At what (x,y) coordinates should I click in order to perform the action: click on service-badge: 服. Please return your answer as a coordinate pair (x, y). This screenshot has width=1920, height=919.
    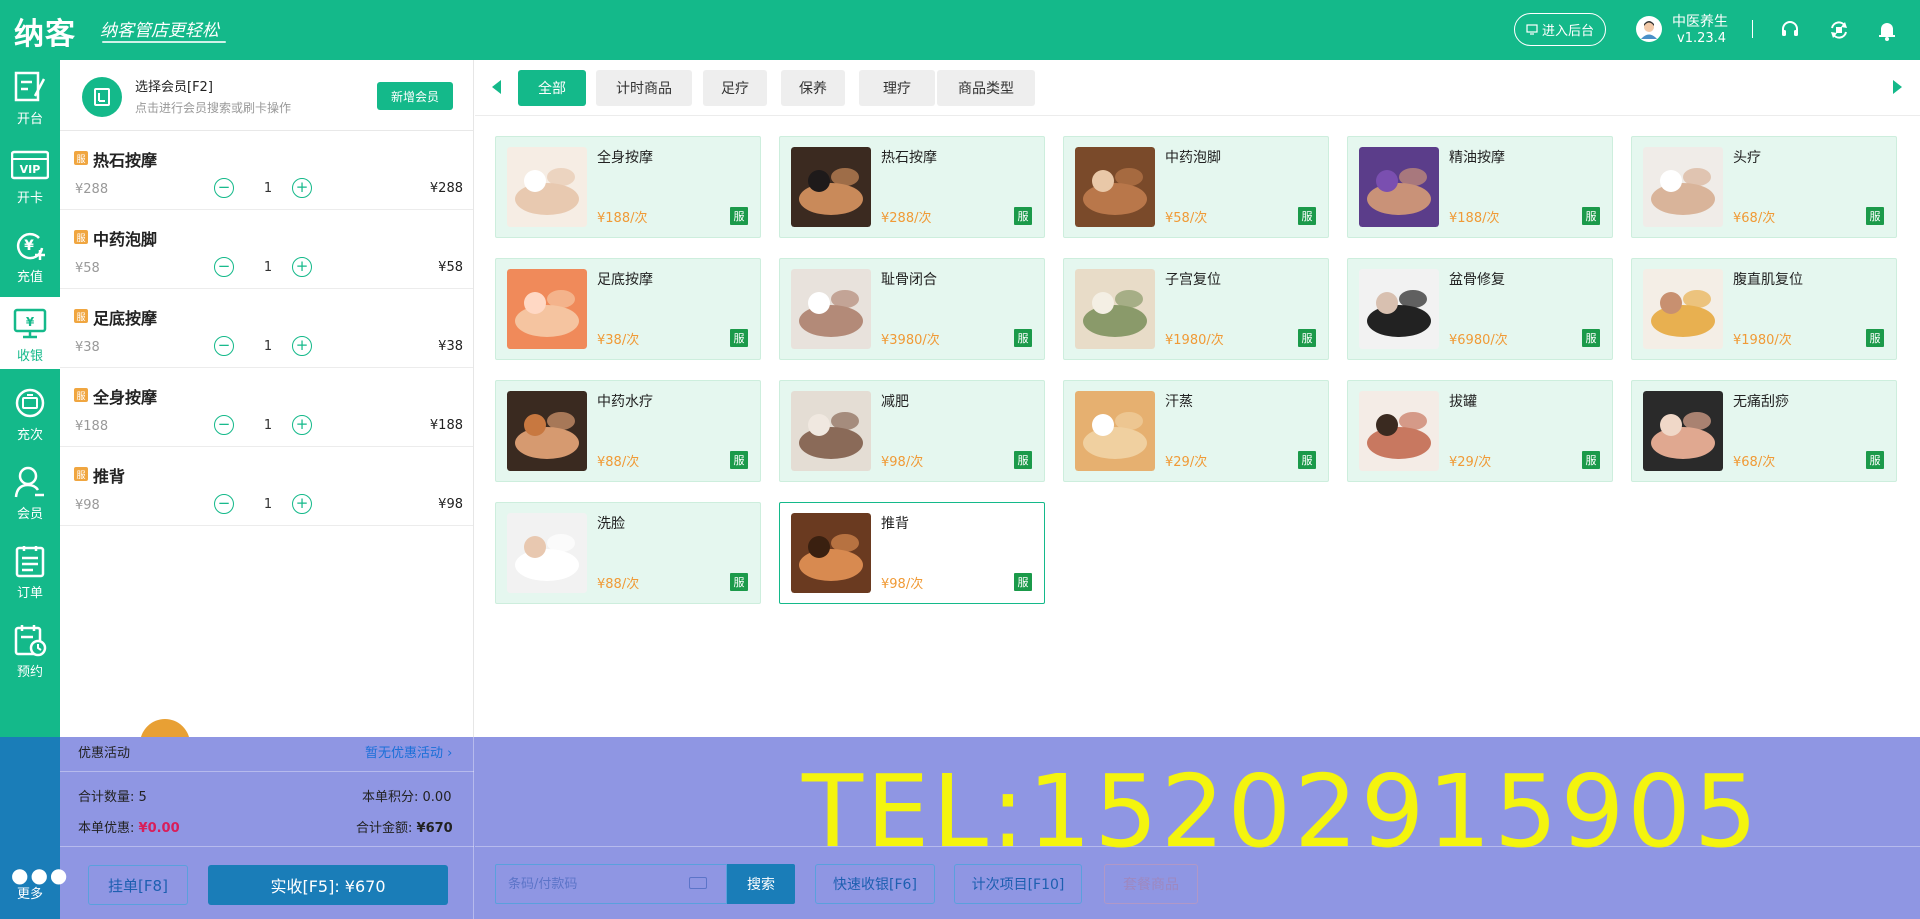
    Looking at the image, I should click on (81, 158).